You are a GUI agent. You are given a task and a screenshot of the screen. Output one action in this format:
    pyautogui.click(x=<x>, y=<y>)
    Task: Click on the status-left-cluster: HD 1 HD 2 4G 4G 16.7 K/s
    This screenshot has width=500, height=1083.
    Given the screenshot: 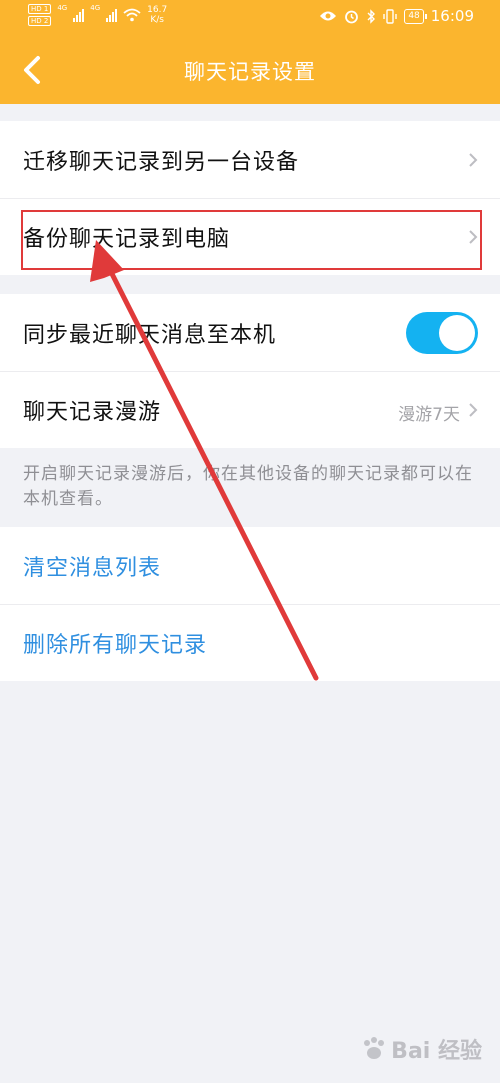 What is the action you would take?
    pyautogui.click(x=97, y=15)
    